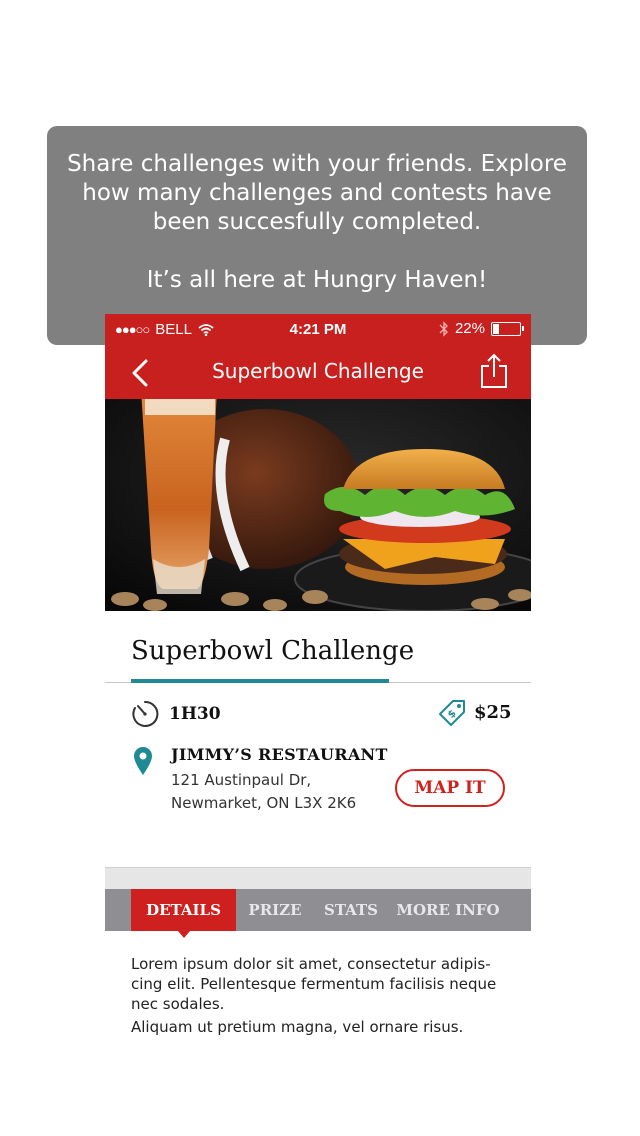 This screenshot has height=1136, width=640. I want to click on burger-beer-football-image, so click(318, 505).